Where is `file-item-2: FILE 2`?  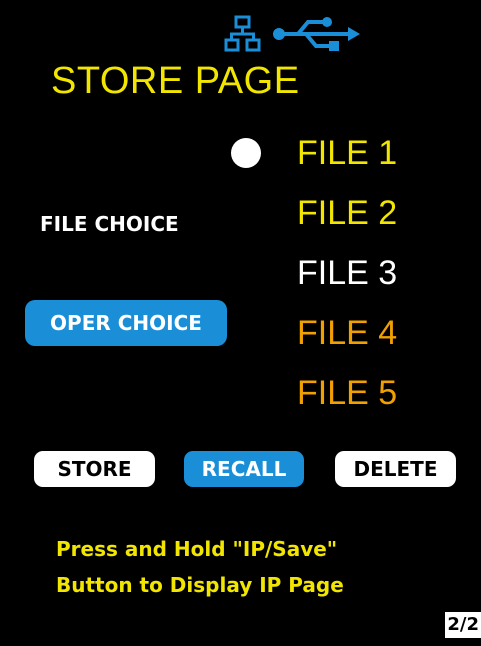
file-item-2: FILE 2 is located at coordinates (341, 222).